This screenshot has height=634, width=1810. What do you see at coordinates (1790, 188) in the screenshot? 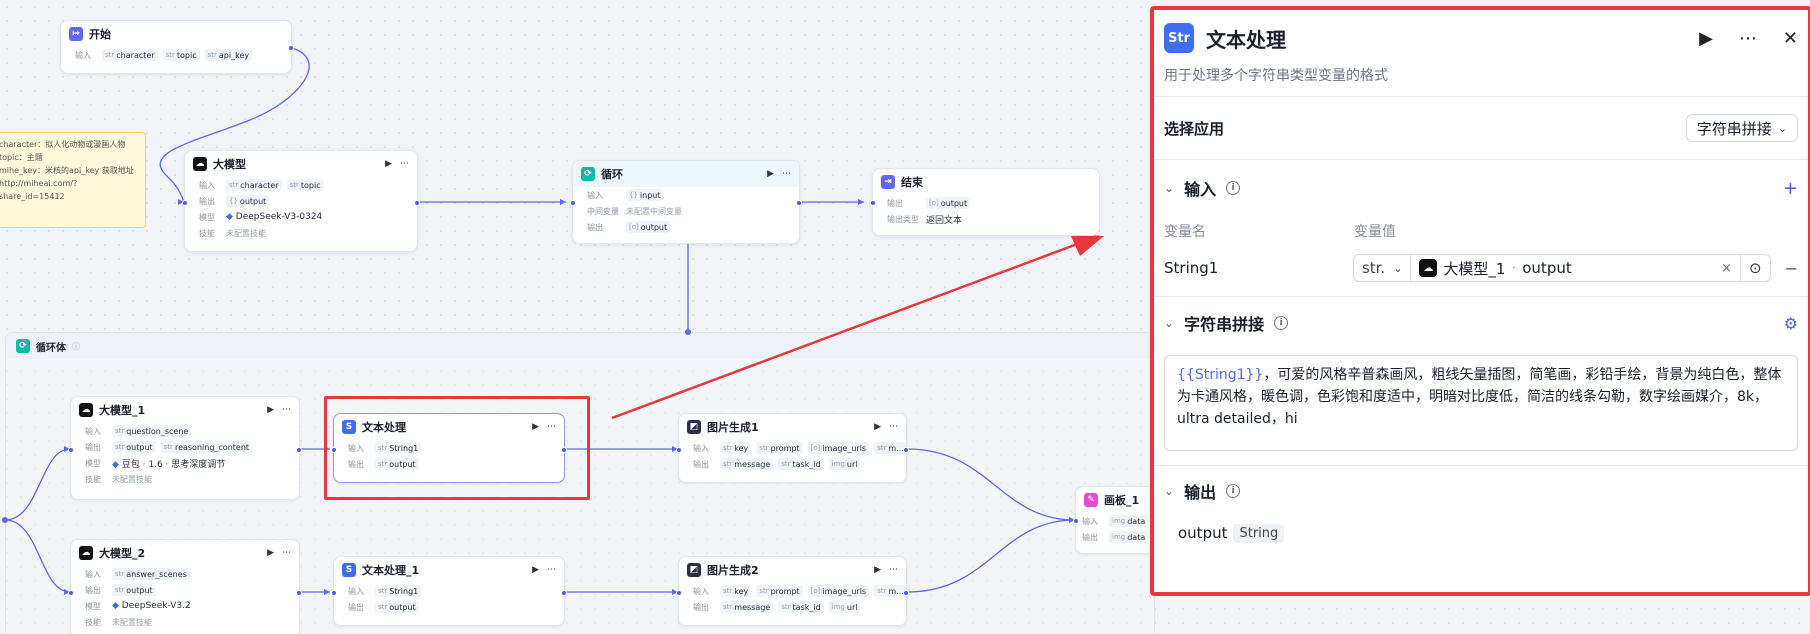
I see `add-icon: +` at bounding box center [1790, 188].